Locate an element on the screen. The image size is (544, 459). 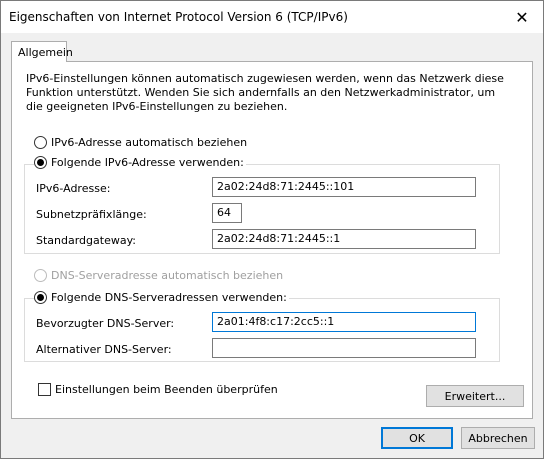
dns-auto-label: DNS-Serveradresse automatisch beziehen is located at coordinates (167, 275).